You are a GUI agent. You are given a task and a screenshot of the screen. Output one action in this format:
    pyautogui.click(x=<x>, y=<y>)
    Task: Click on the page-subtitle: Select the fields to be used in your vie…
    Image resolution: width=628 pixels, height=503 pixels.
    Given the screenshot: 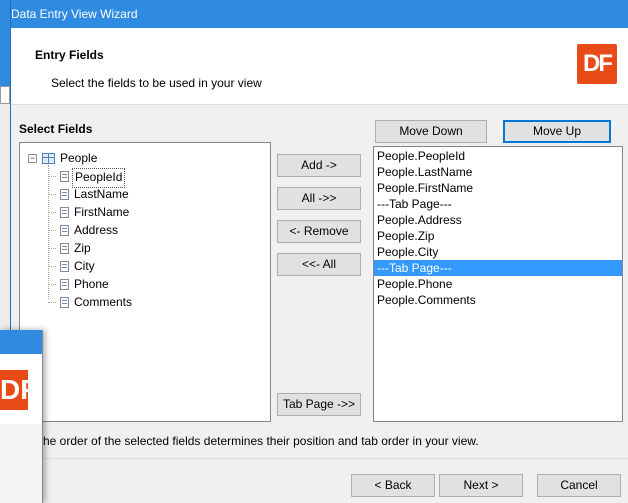 What is the action you would take?
    pyautogui.click(x=156, y=83)
    